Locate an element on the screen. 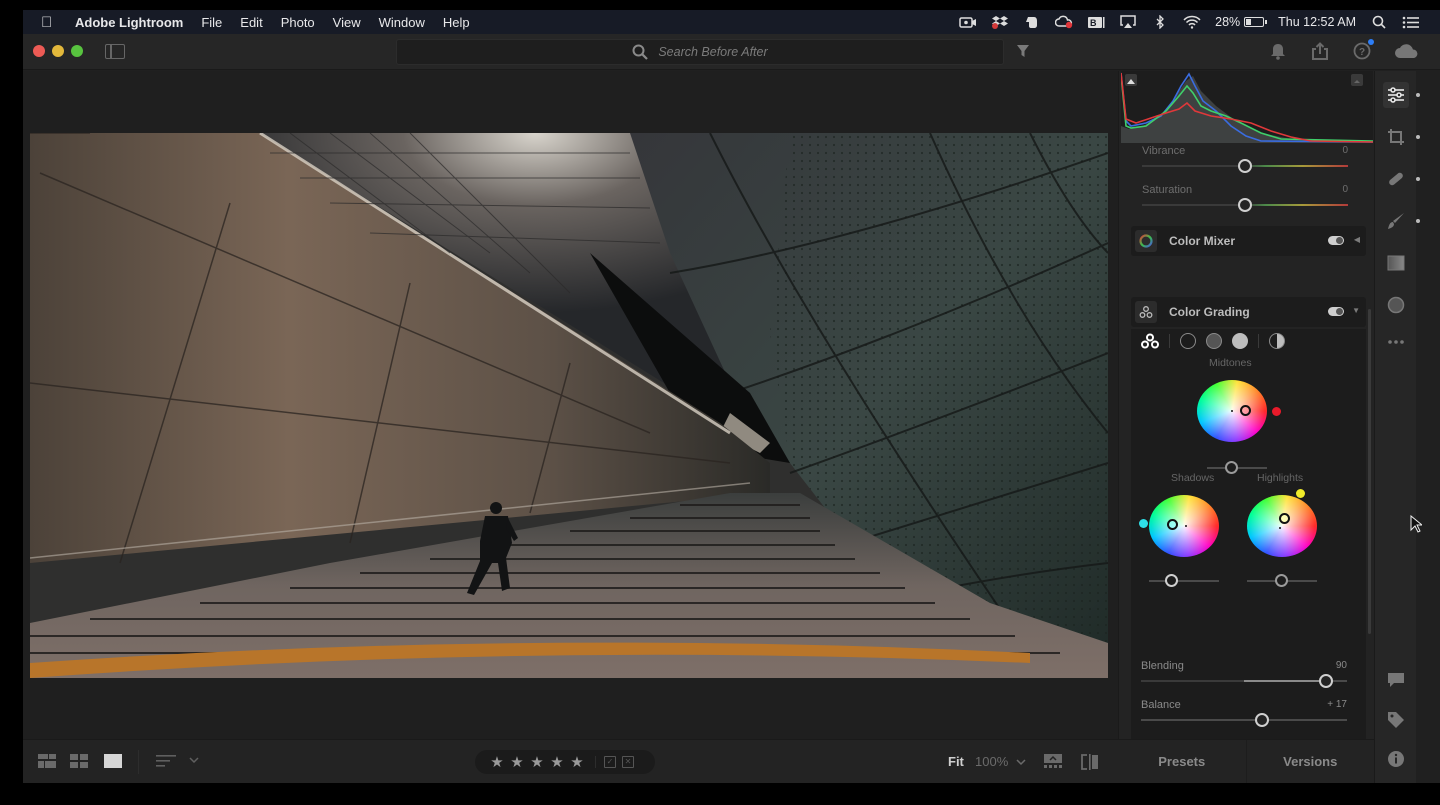 The width and height of the screenshot is (1440, 805). shadows-luminance-track is located at coordinates (1184, 581).